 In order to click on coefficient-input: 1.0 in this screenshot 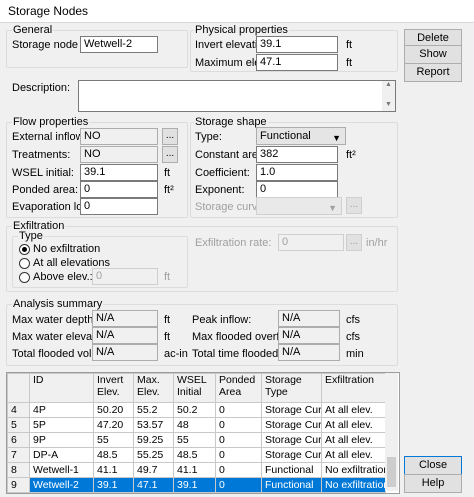, I will do `click(297, 172)`.